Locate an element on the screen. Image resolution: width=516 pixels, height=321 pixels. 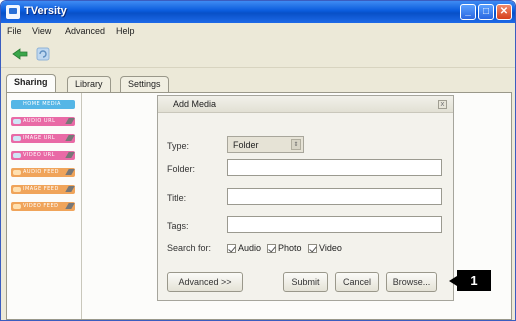
menu-bar: File View Advanced Help is located at coordinates (258, 31).